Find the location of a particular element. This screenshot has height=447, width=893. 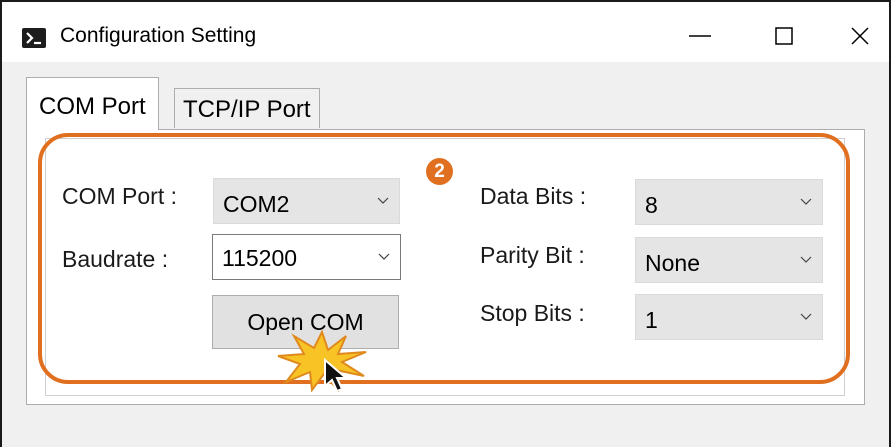

maximize-button is located at coordinates (784, 36).